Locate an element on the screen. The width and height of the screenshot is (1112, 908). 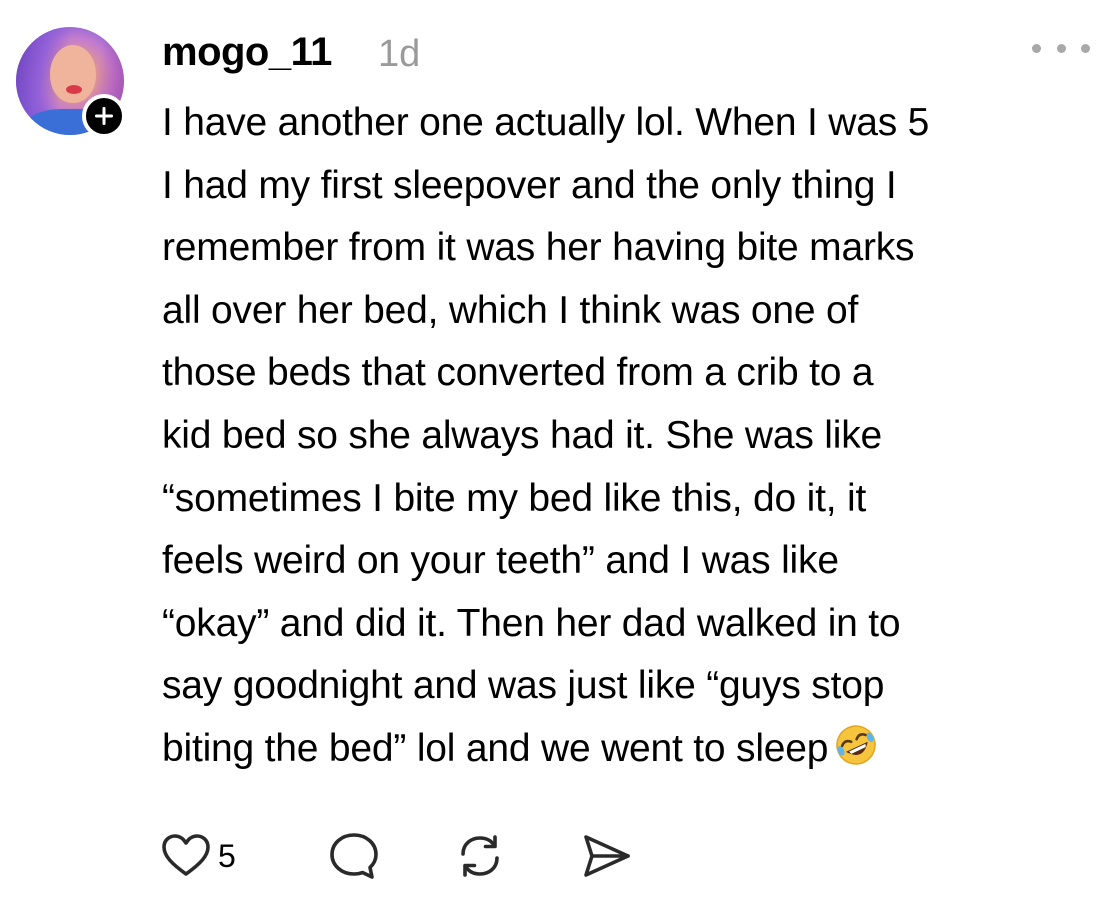
repost-button is located at coordinates (480, 856).